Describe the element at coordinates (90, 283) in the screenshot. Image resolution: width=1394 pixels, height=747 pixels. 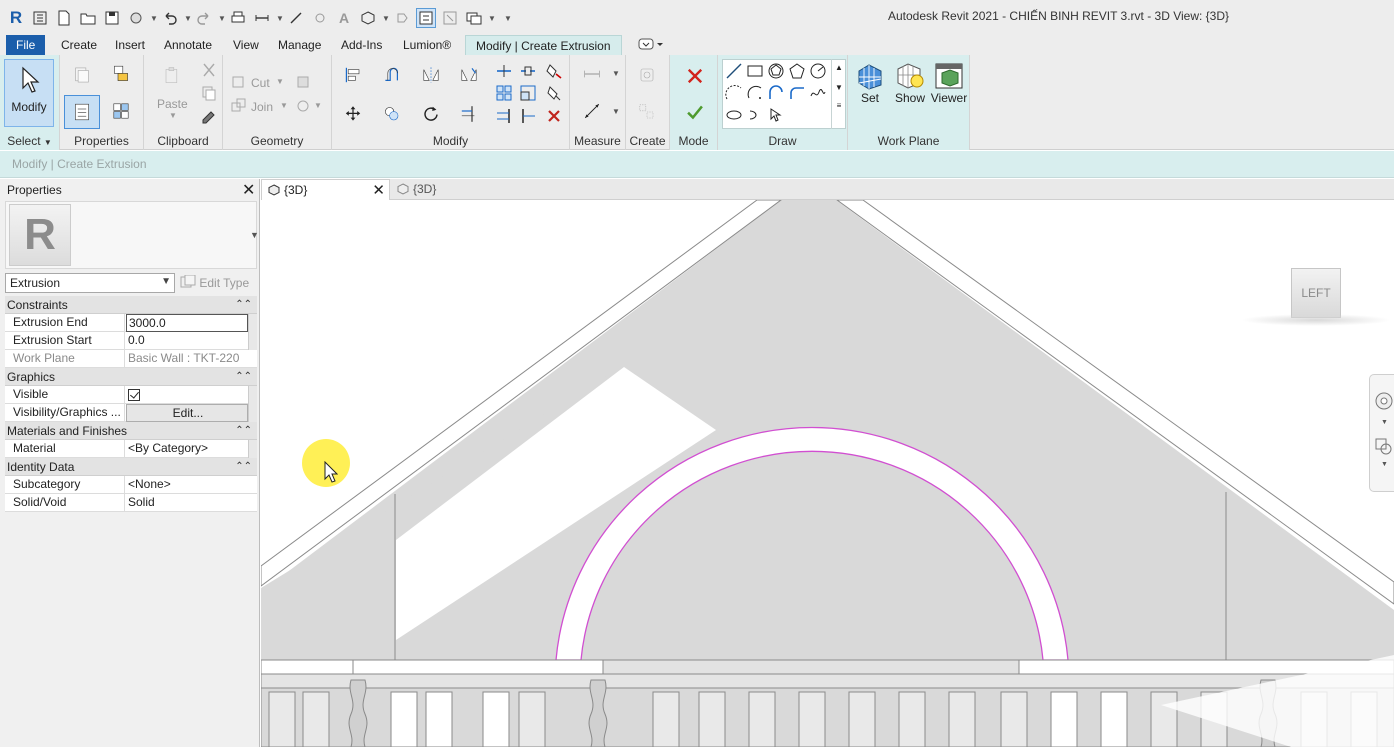
I see `type-filter-select: Extrusion ▼` at that location.